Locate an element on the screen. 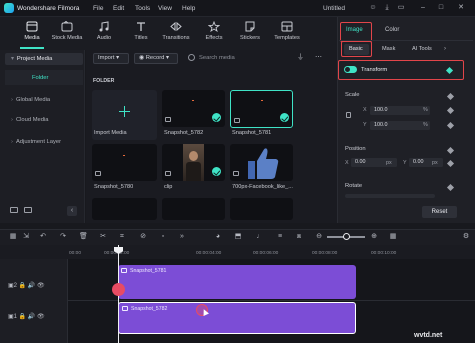 The width and height of the screenshot is (475, 343). split-icon: ⇲ is located at coordinates (26, 237).